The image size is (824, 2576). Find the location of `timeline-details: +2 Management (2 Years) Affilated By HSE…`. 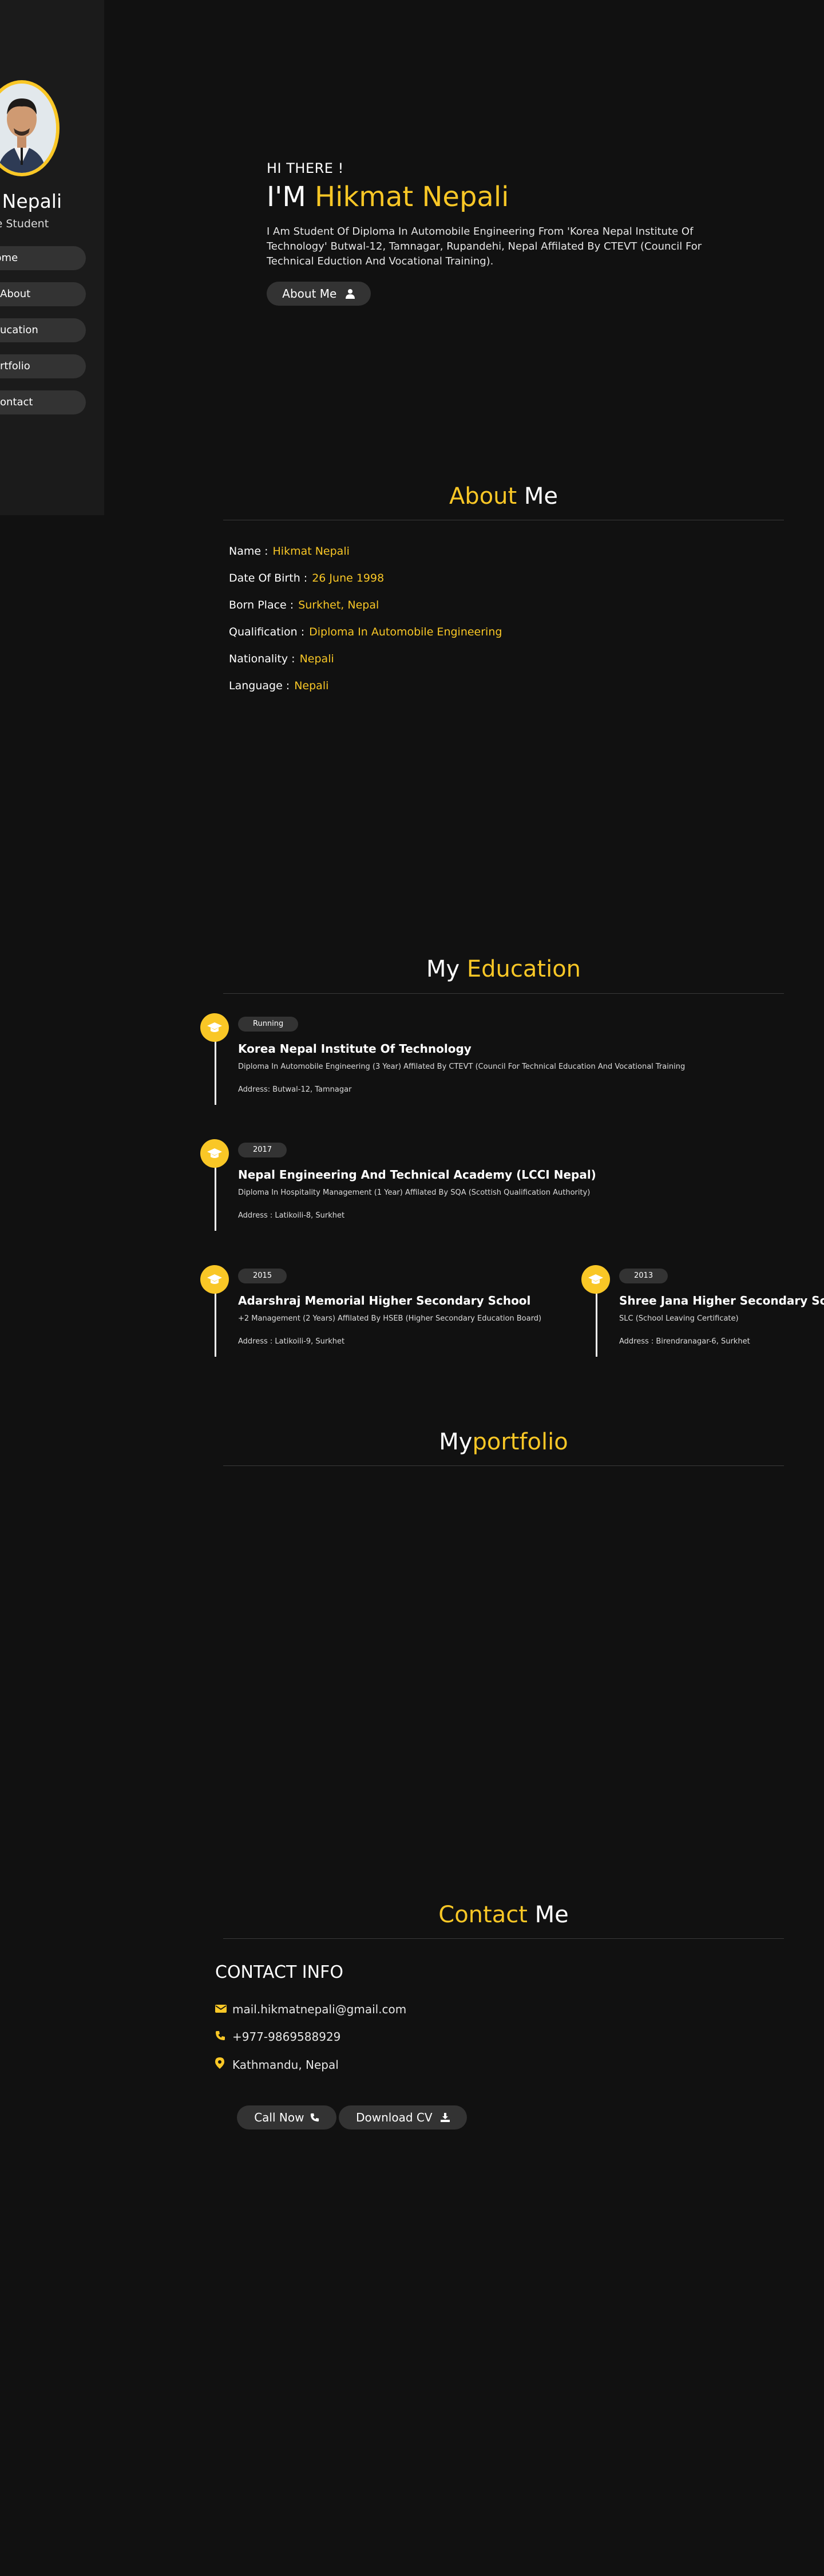

timeline-details: +2 Management (2 Years) Affilated By HSE… is located at coordinates (390, 1318).